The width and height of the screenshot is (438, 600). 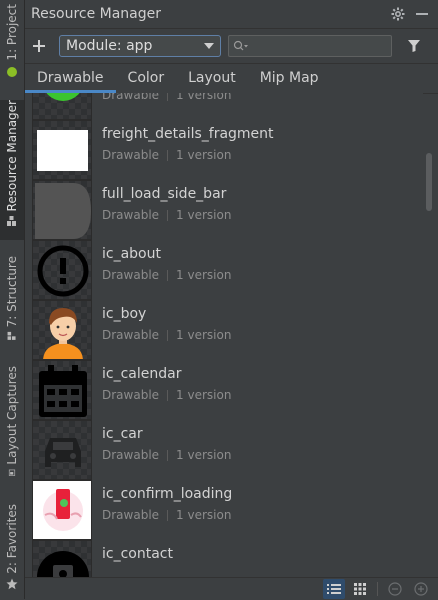 I want to click on list-view-button, so click(x=334, y=589).